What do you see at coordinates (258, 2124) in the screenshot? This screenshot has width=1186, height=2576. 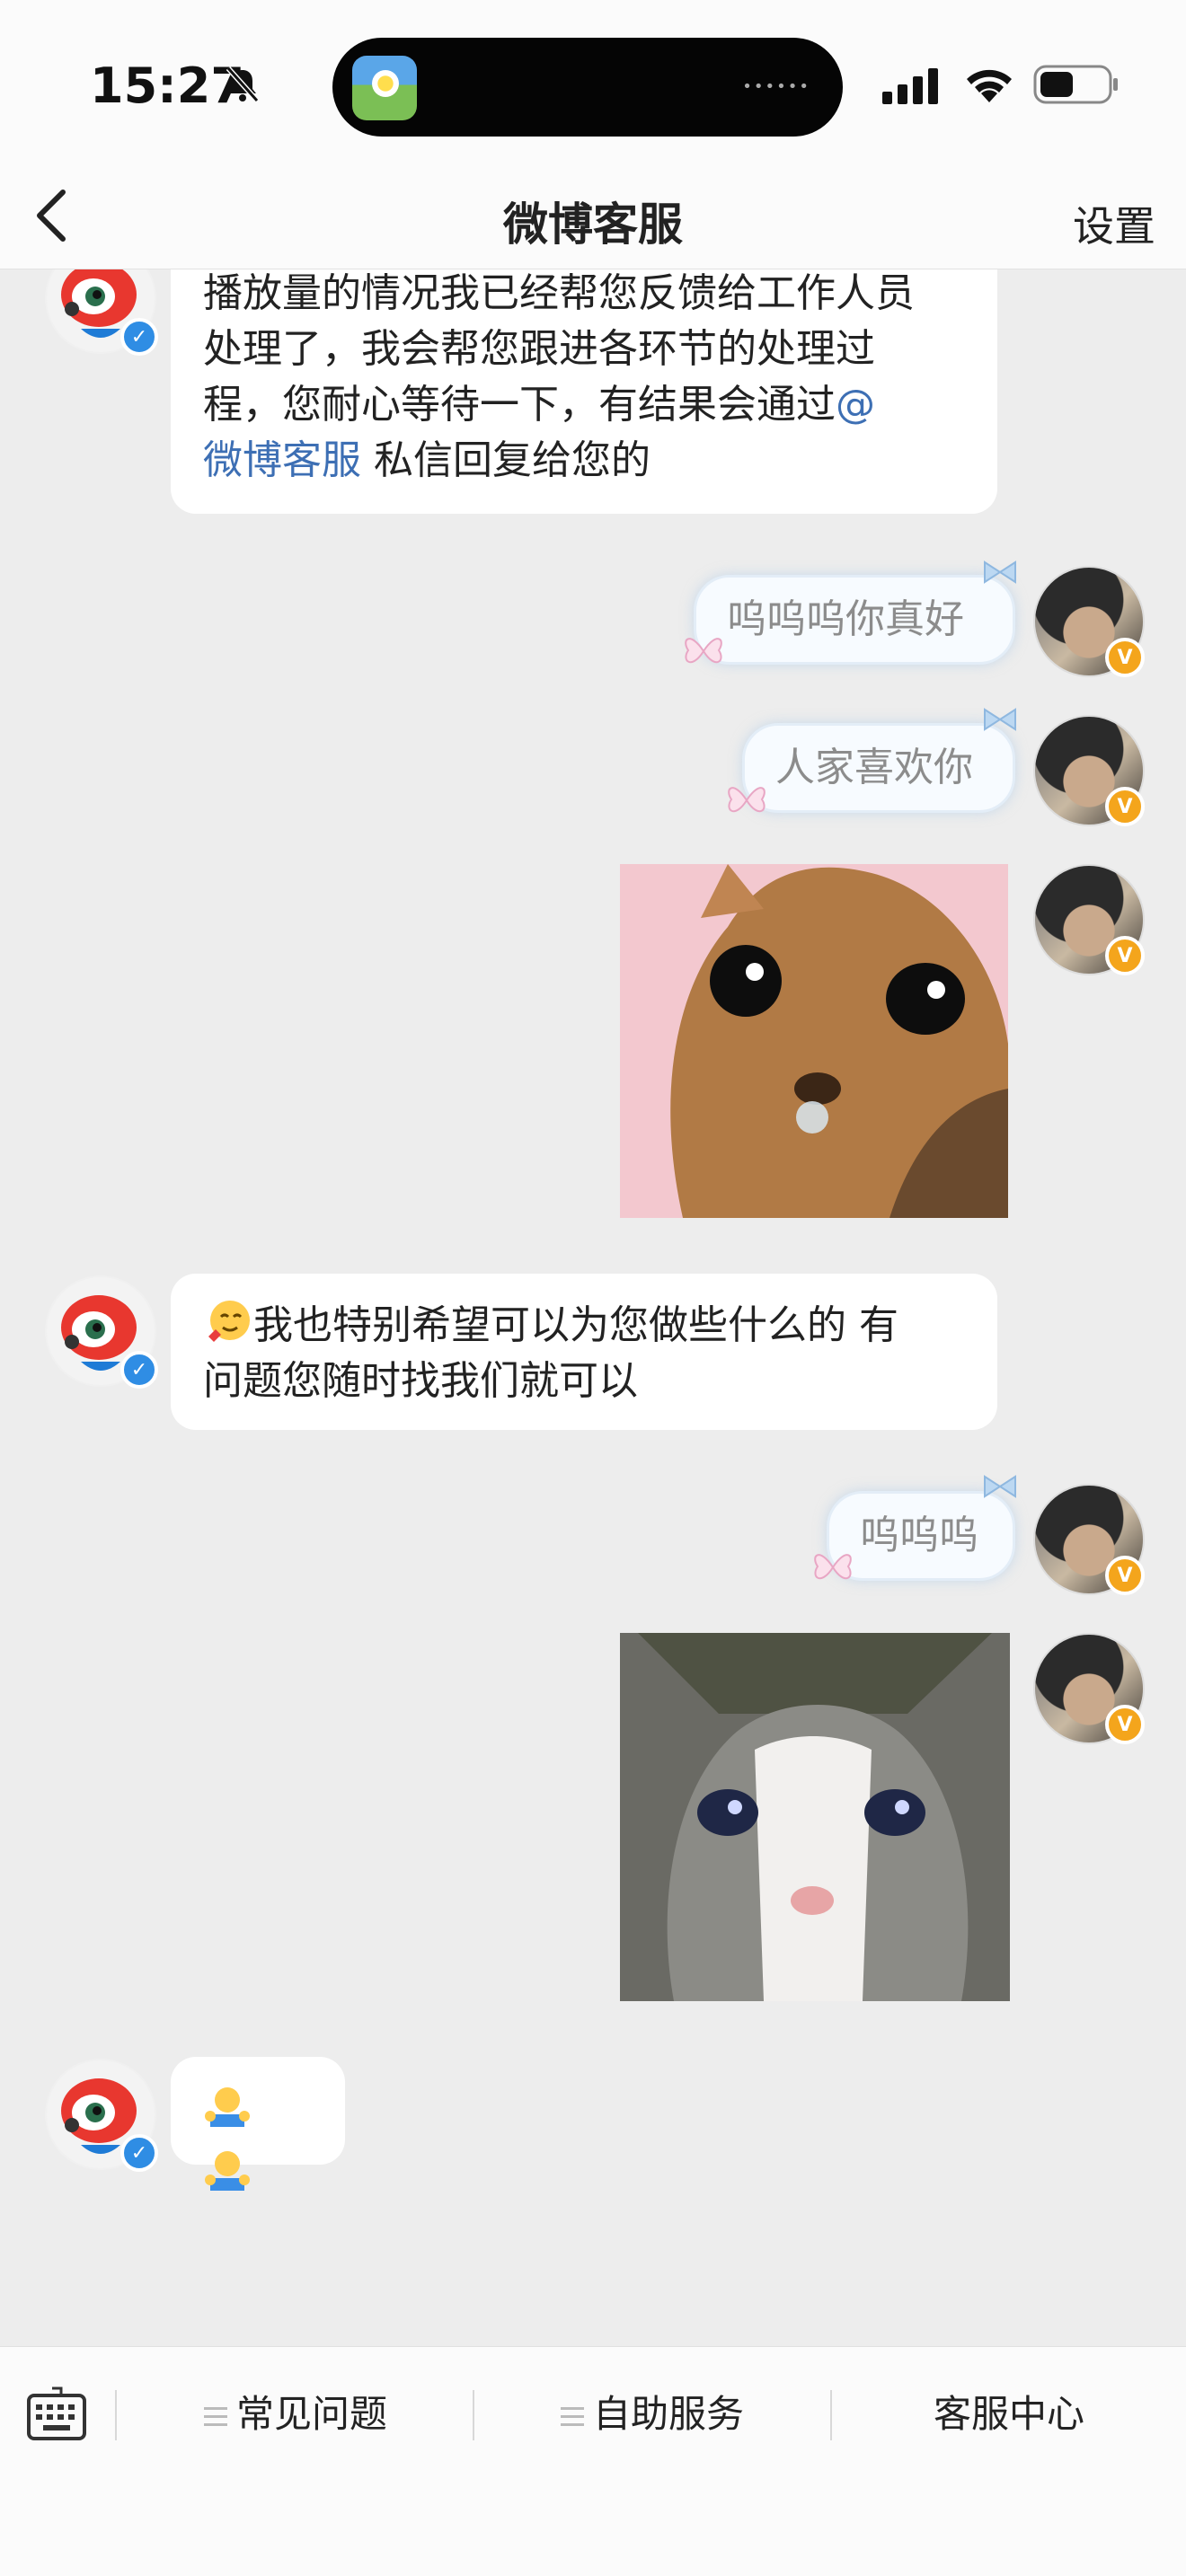 I see `message-bubble` at bounding box center [258, 2124].